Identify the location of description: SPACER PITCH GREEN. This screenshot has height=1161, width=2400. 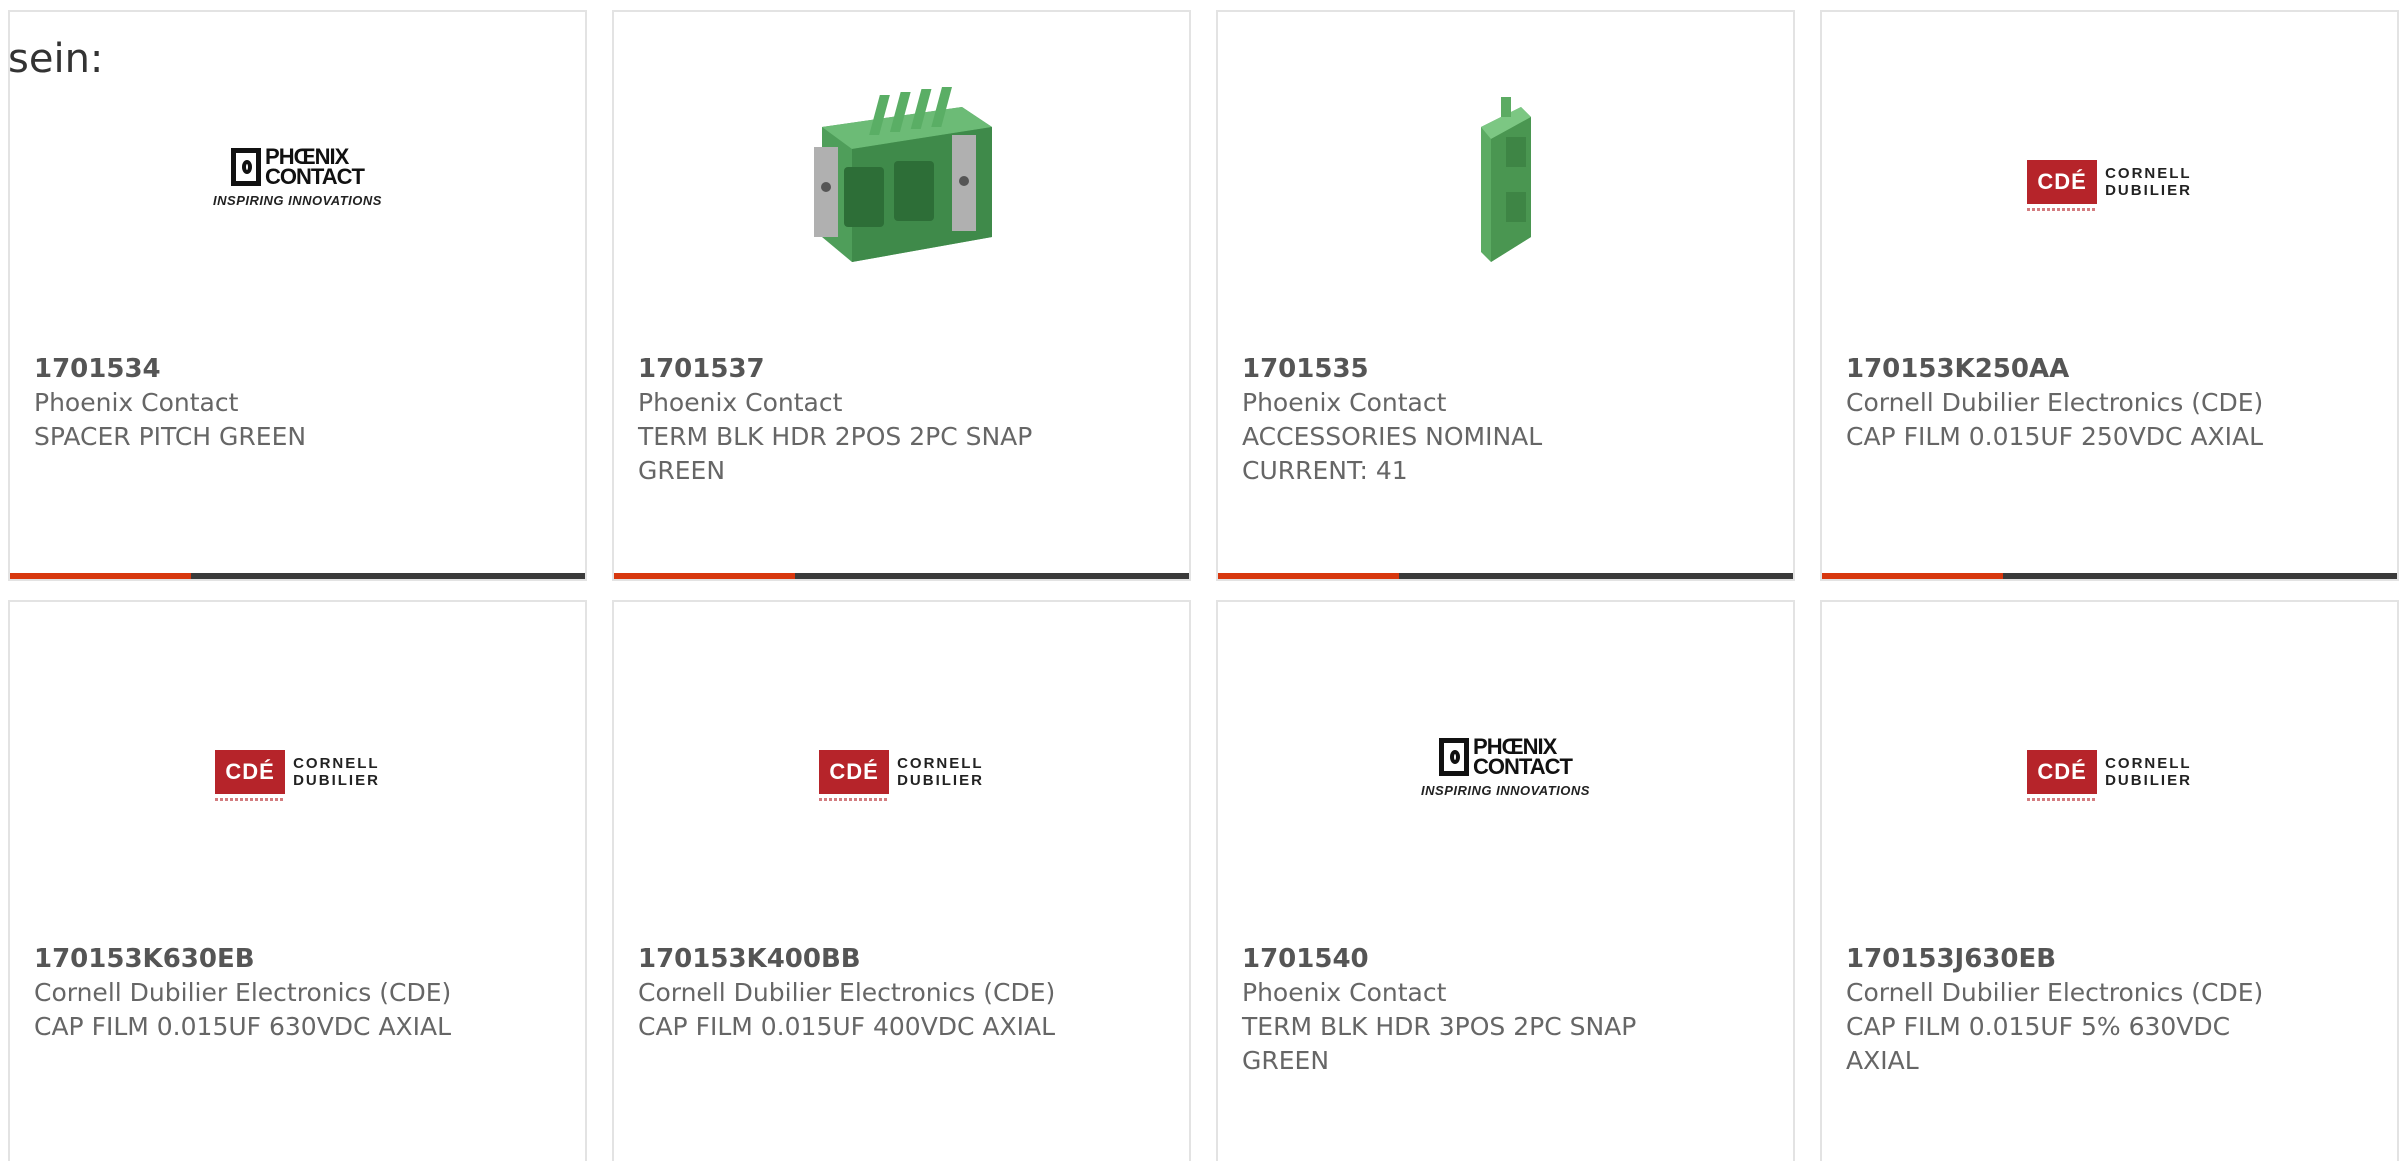
(170, 436).